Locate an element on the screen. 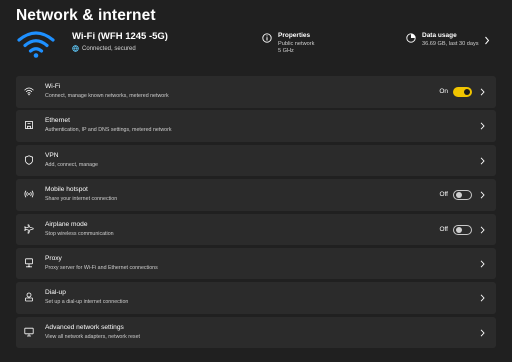 The height and width of the screenshot is (362, 512). item-title: Mobile hotspot is located at coordinates (66, 190).